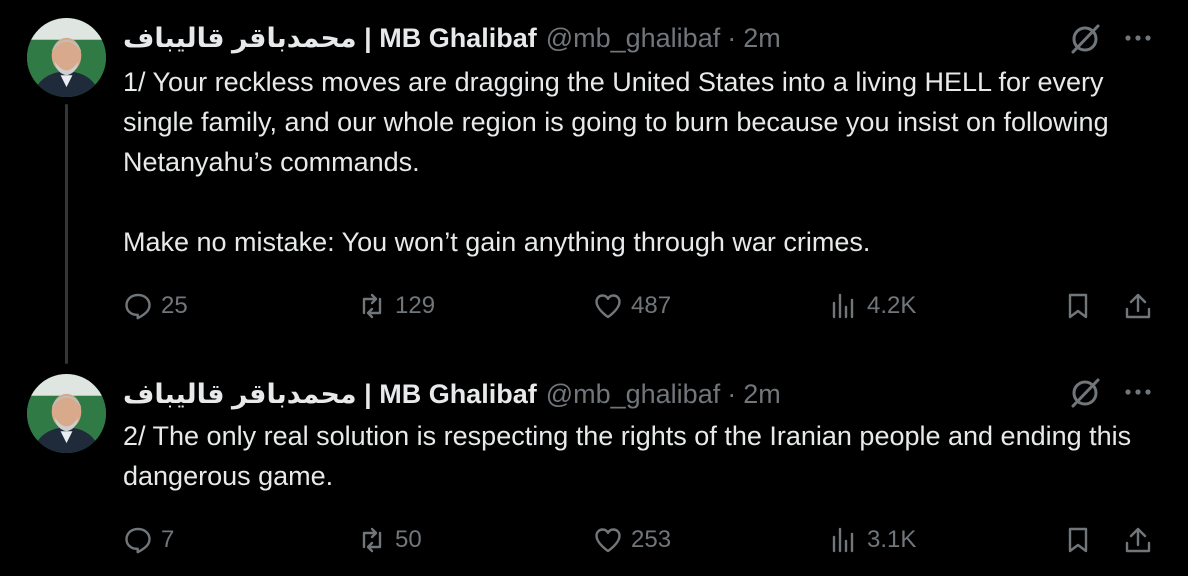 The width and height of the screenshot is (1188, 576). Describe the element at coordinates (892, 305) in the screenshot. I see `views-count: 4.2K` at that location.